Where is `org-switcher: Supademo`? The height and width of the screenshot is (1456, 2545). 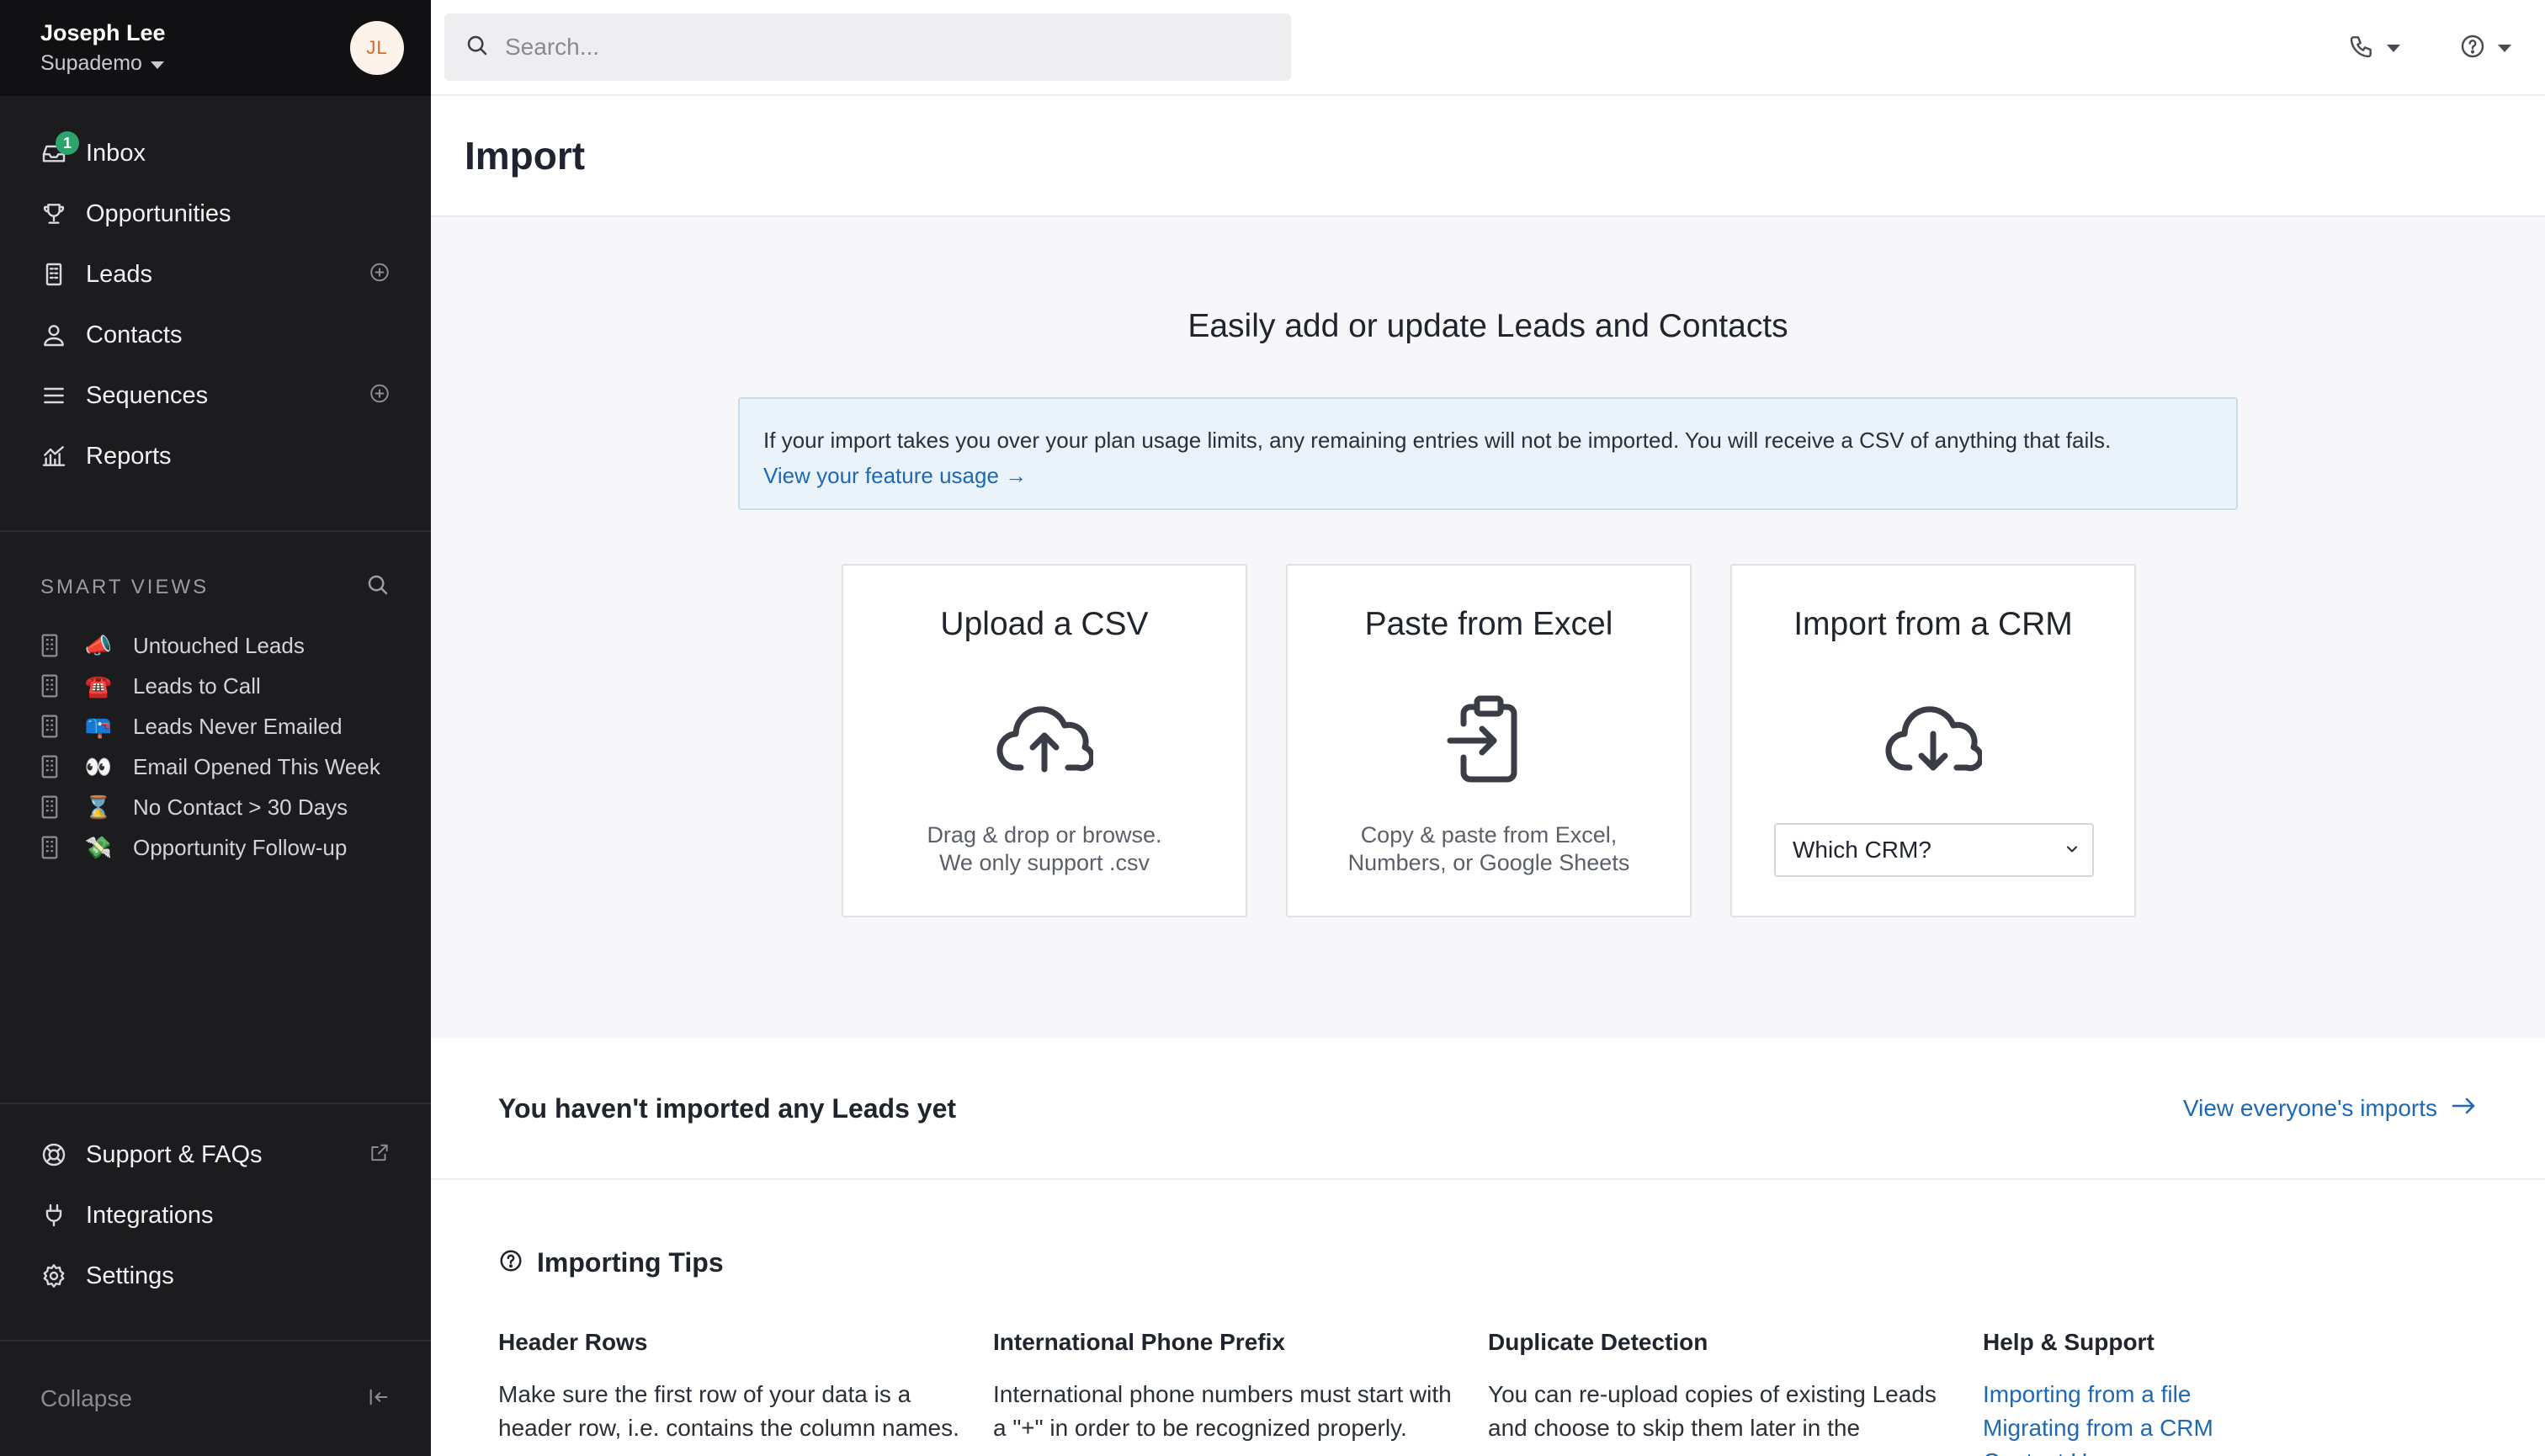
org-switcher: Supademo is located at coordinates (103, 64).